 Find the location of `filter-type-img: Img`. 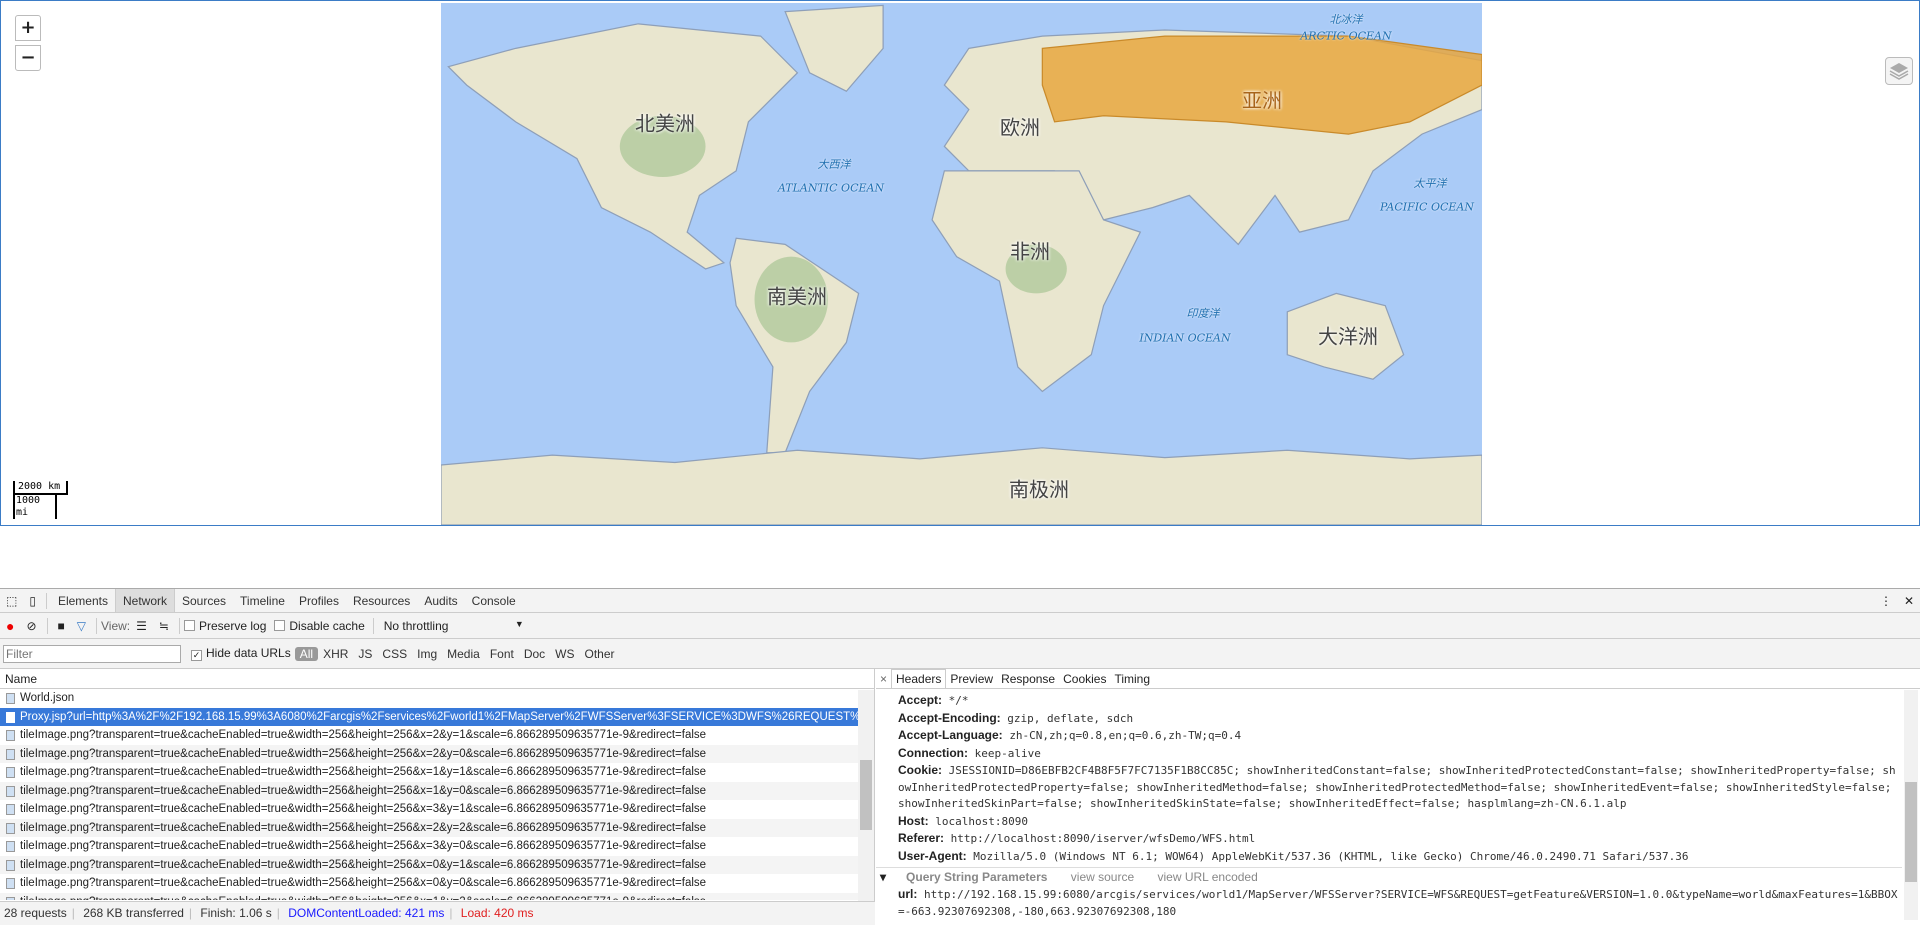

filter-type-img: Img is located at coordinates (427, 654).